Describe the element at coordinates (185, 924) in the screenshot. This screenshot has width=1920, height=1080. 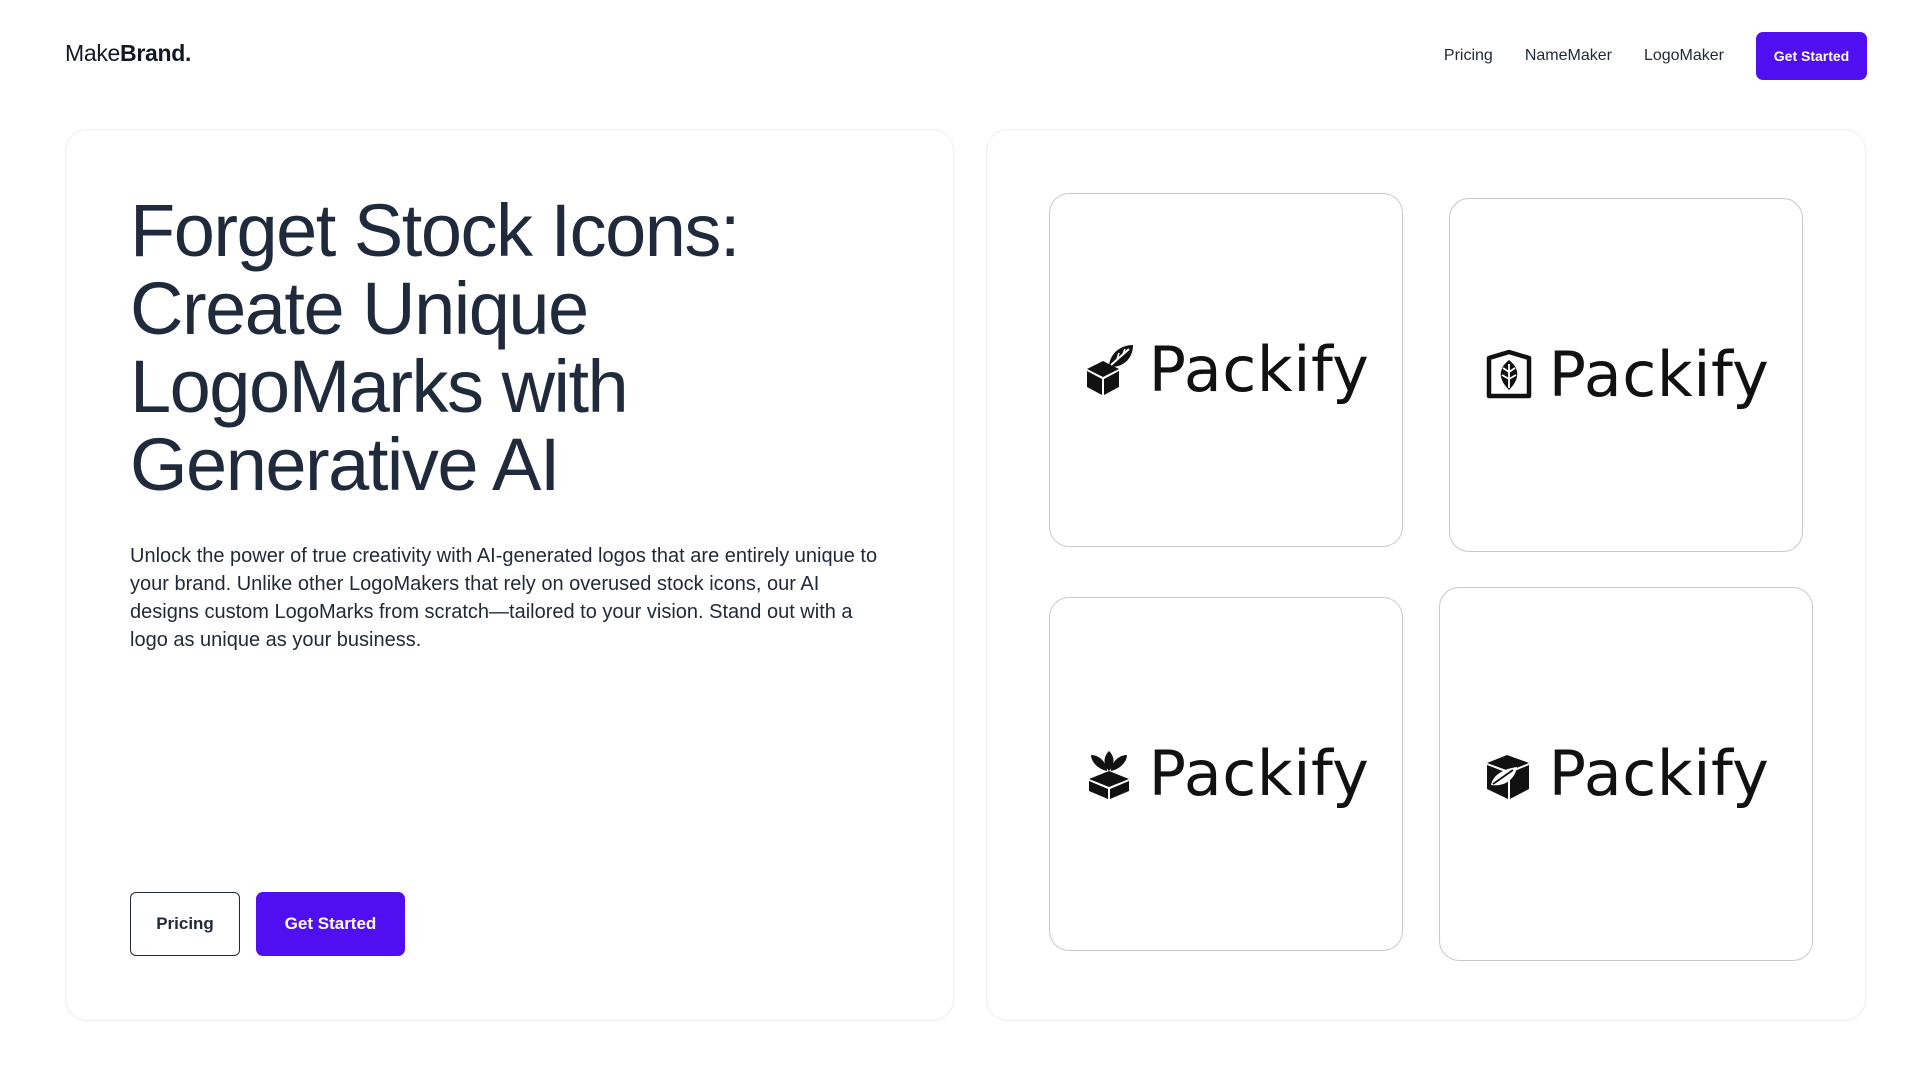
I see `pricing-button: Pricing` at that location.